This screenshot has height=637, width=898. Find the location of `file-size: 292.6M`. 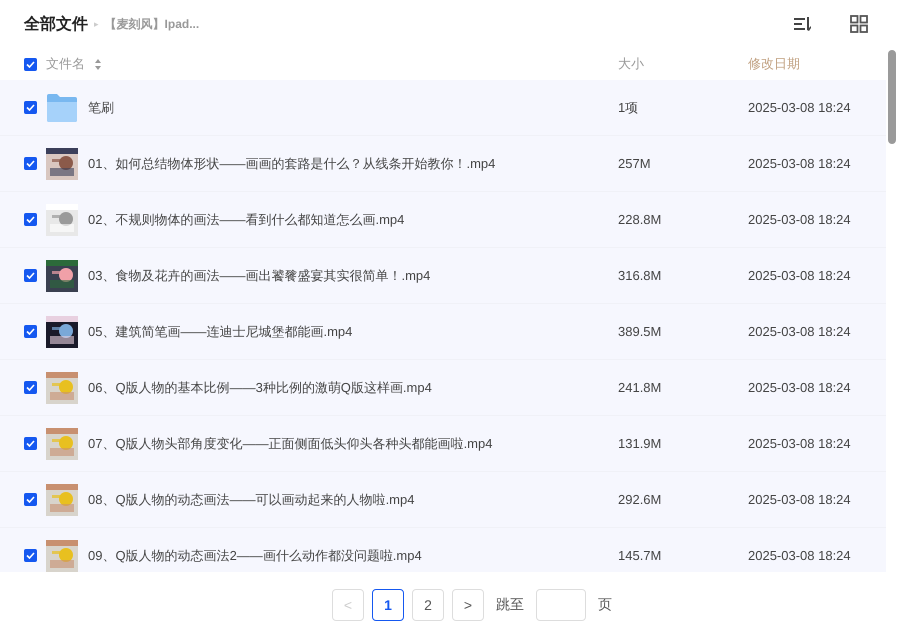

file-size: 292.6M is located at coordinates (640, 499).